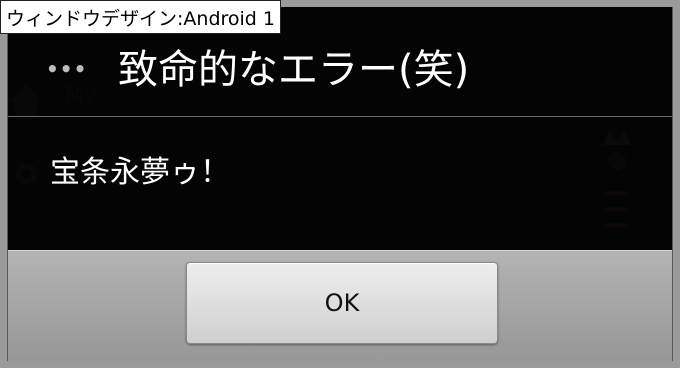 The width and height of the screenshot is (680, 368). I want to click on title-divider, so click(340, 116).